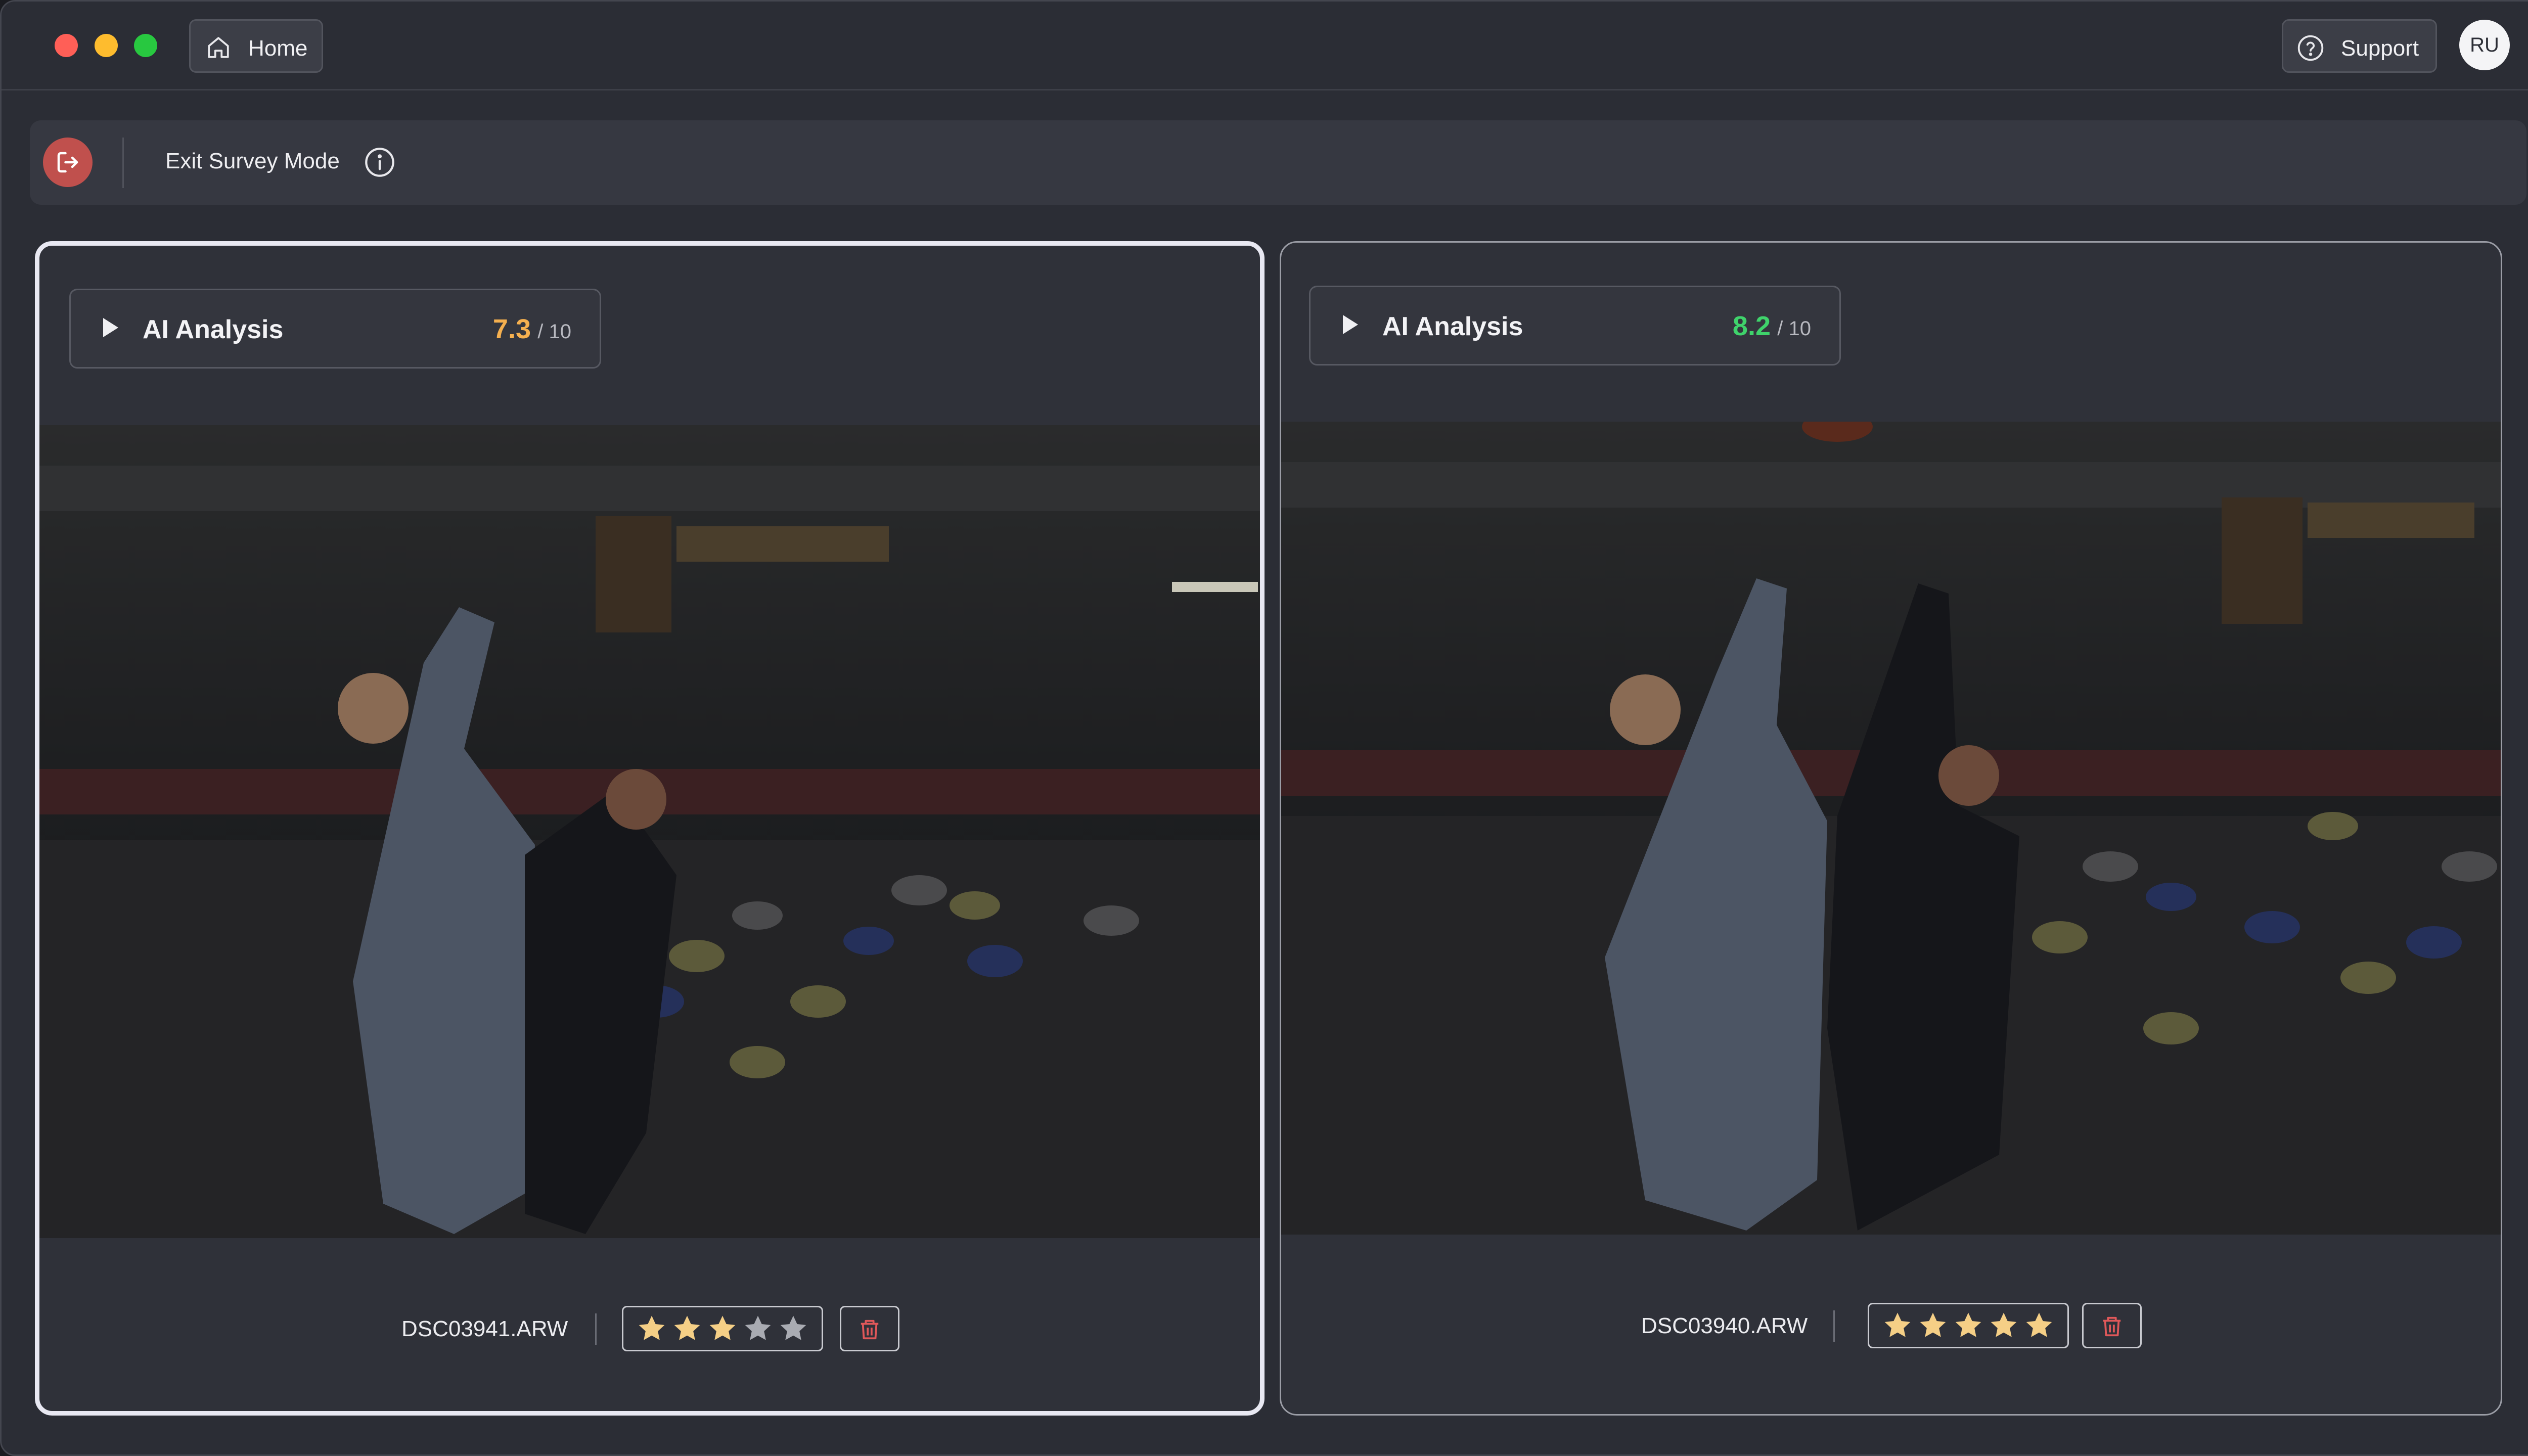  Describe the element at coordinates (123, 163) in the screenshot. I see `toolbar-divider` at that location.